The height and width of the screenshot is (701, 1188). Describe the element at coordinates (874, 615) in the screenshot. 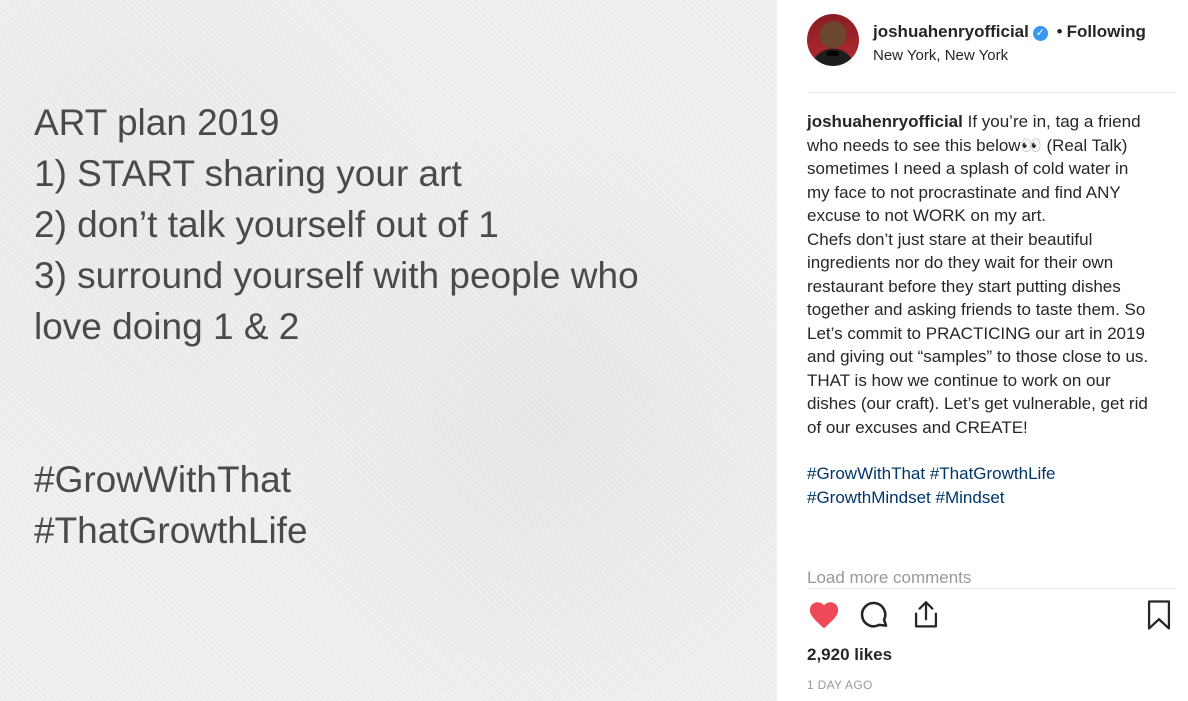

I see `comment-icon` at that location.